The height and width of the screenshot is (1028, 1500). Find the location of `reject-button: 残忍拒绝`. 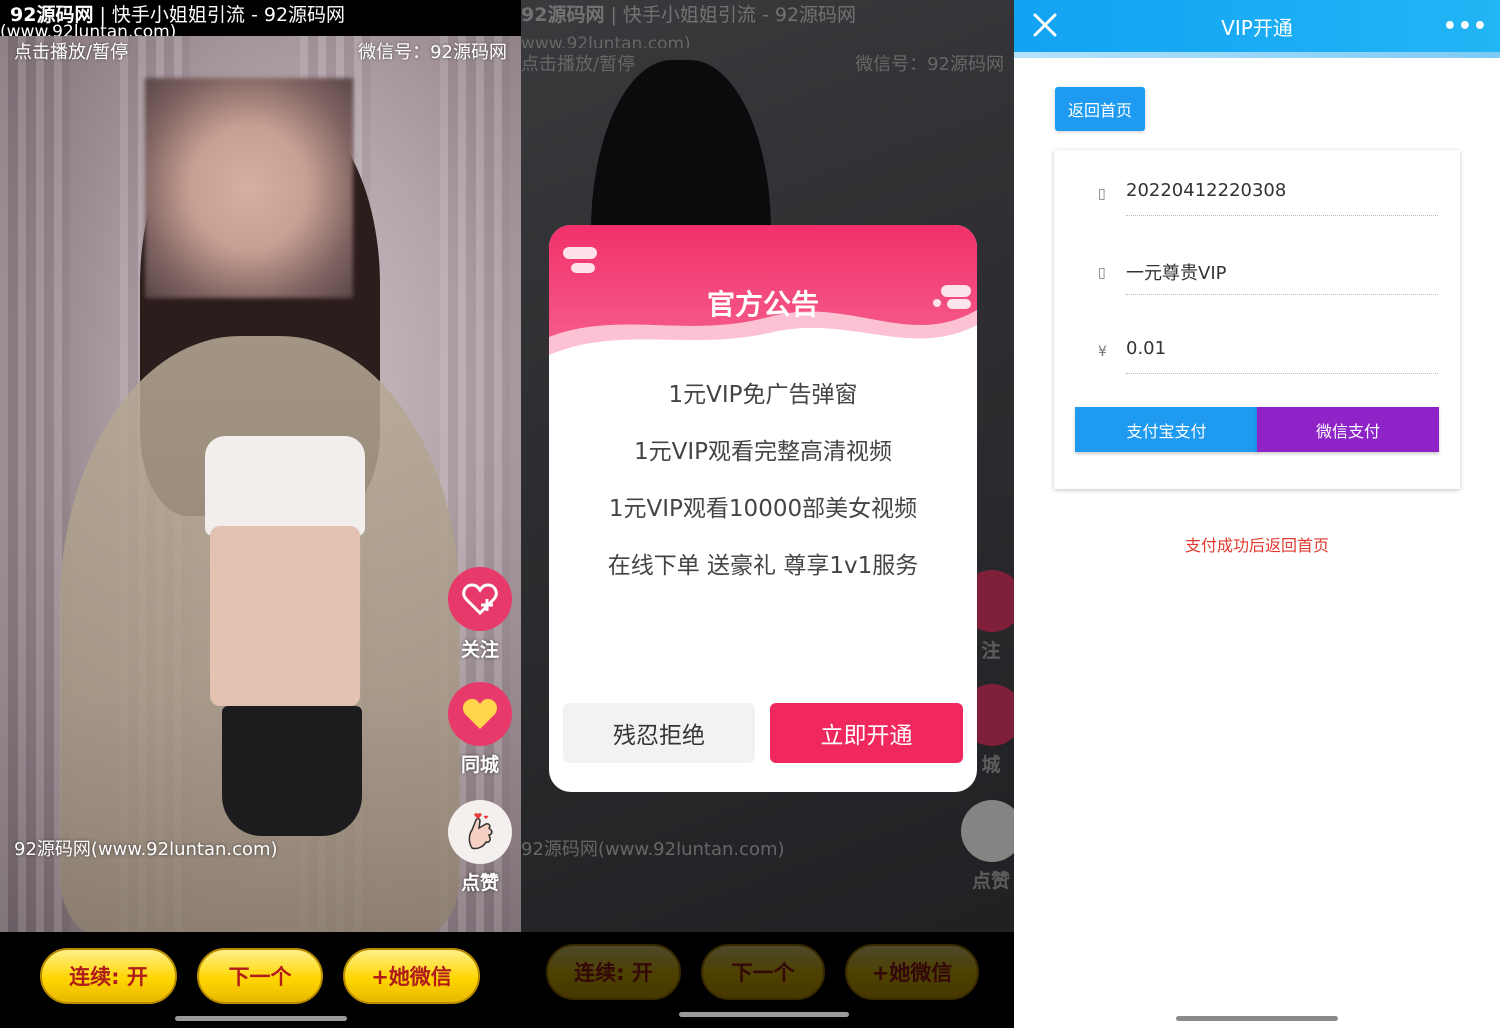

reject-button: 残忍拒绝 is located at coordinates (659, 733).